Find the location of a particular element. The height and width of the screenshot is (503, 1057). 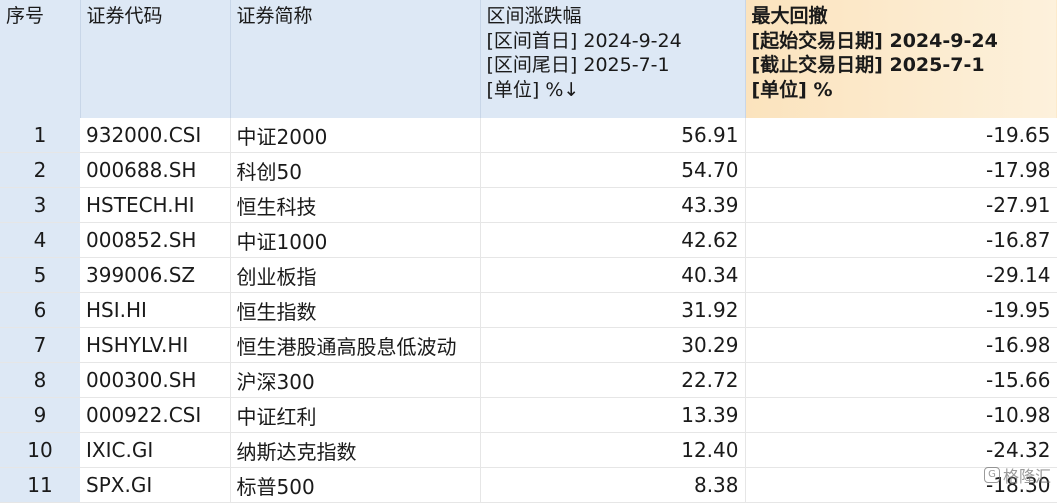

table-row: 9 000922.CSI 中证红利 13.39 -10.98 is located at coordinates (528, 415).